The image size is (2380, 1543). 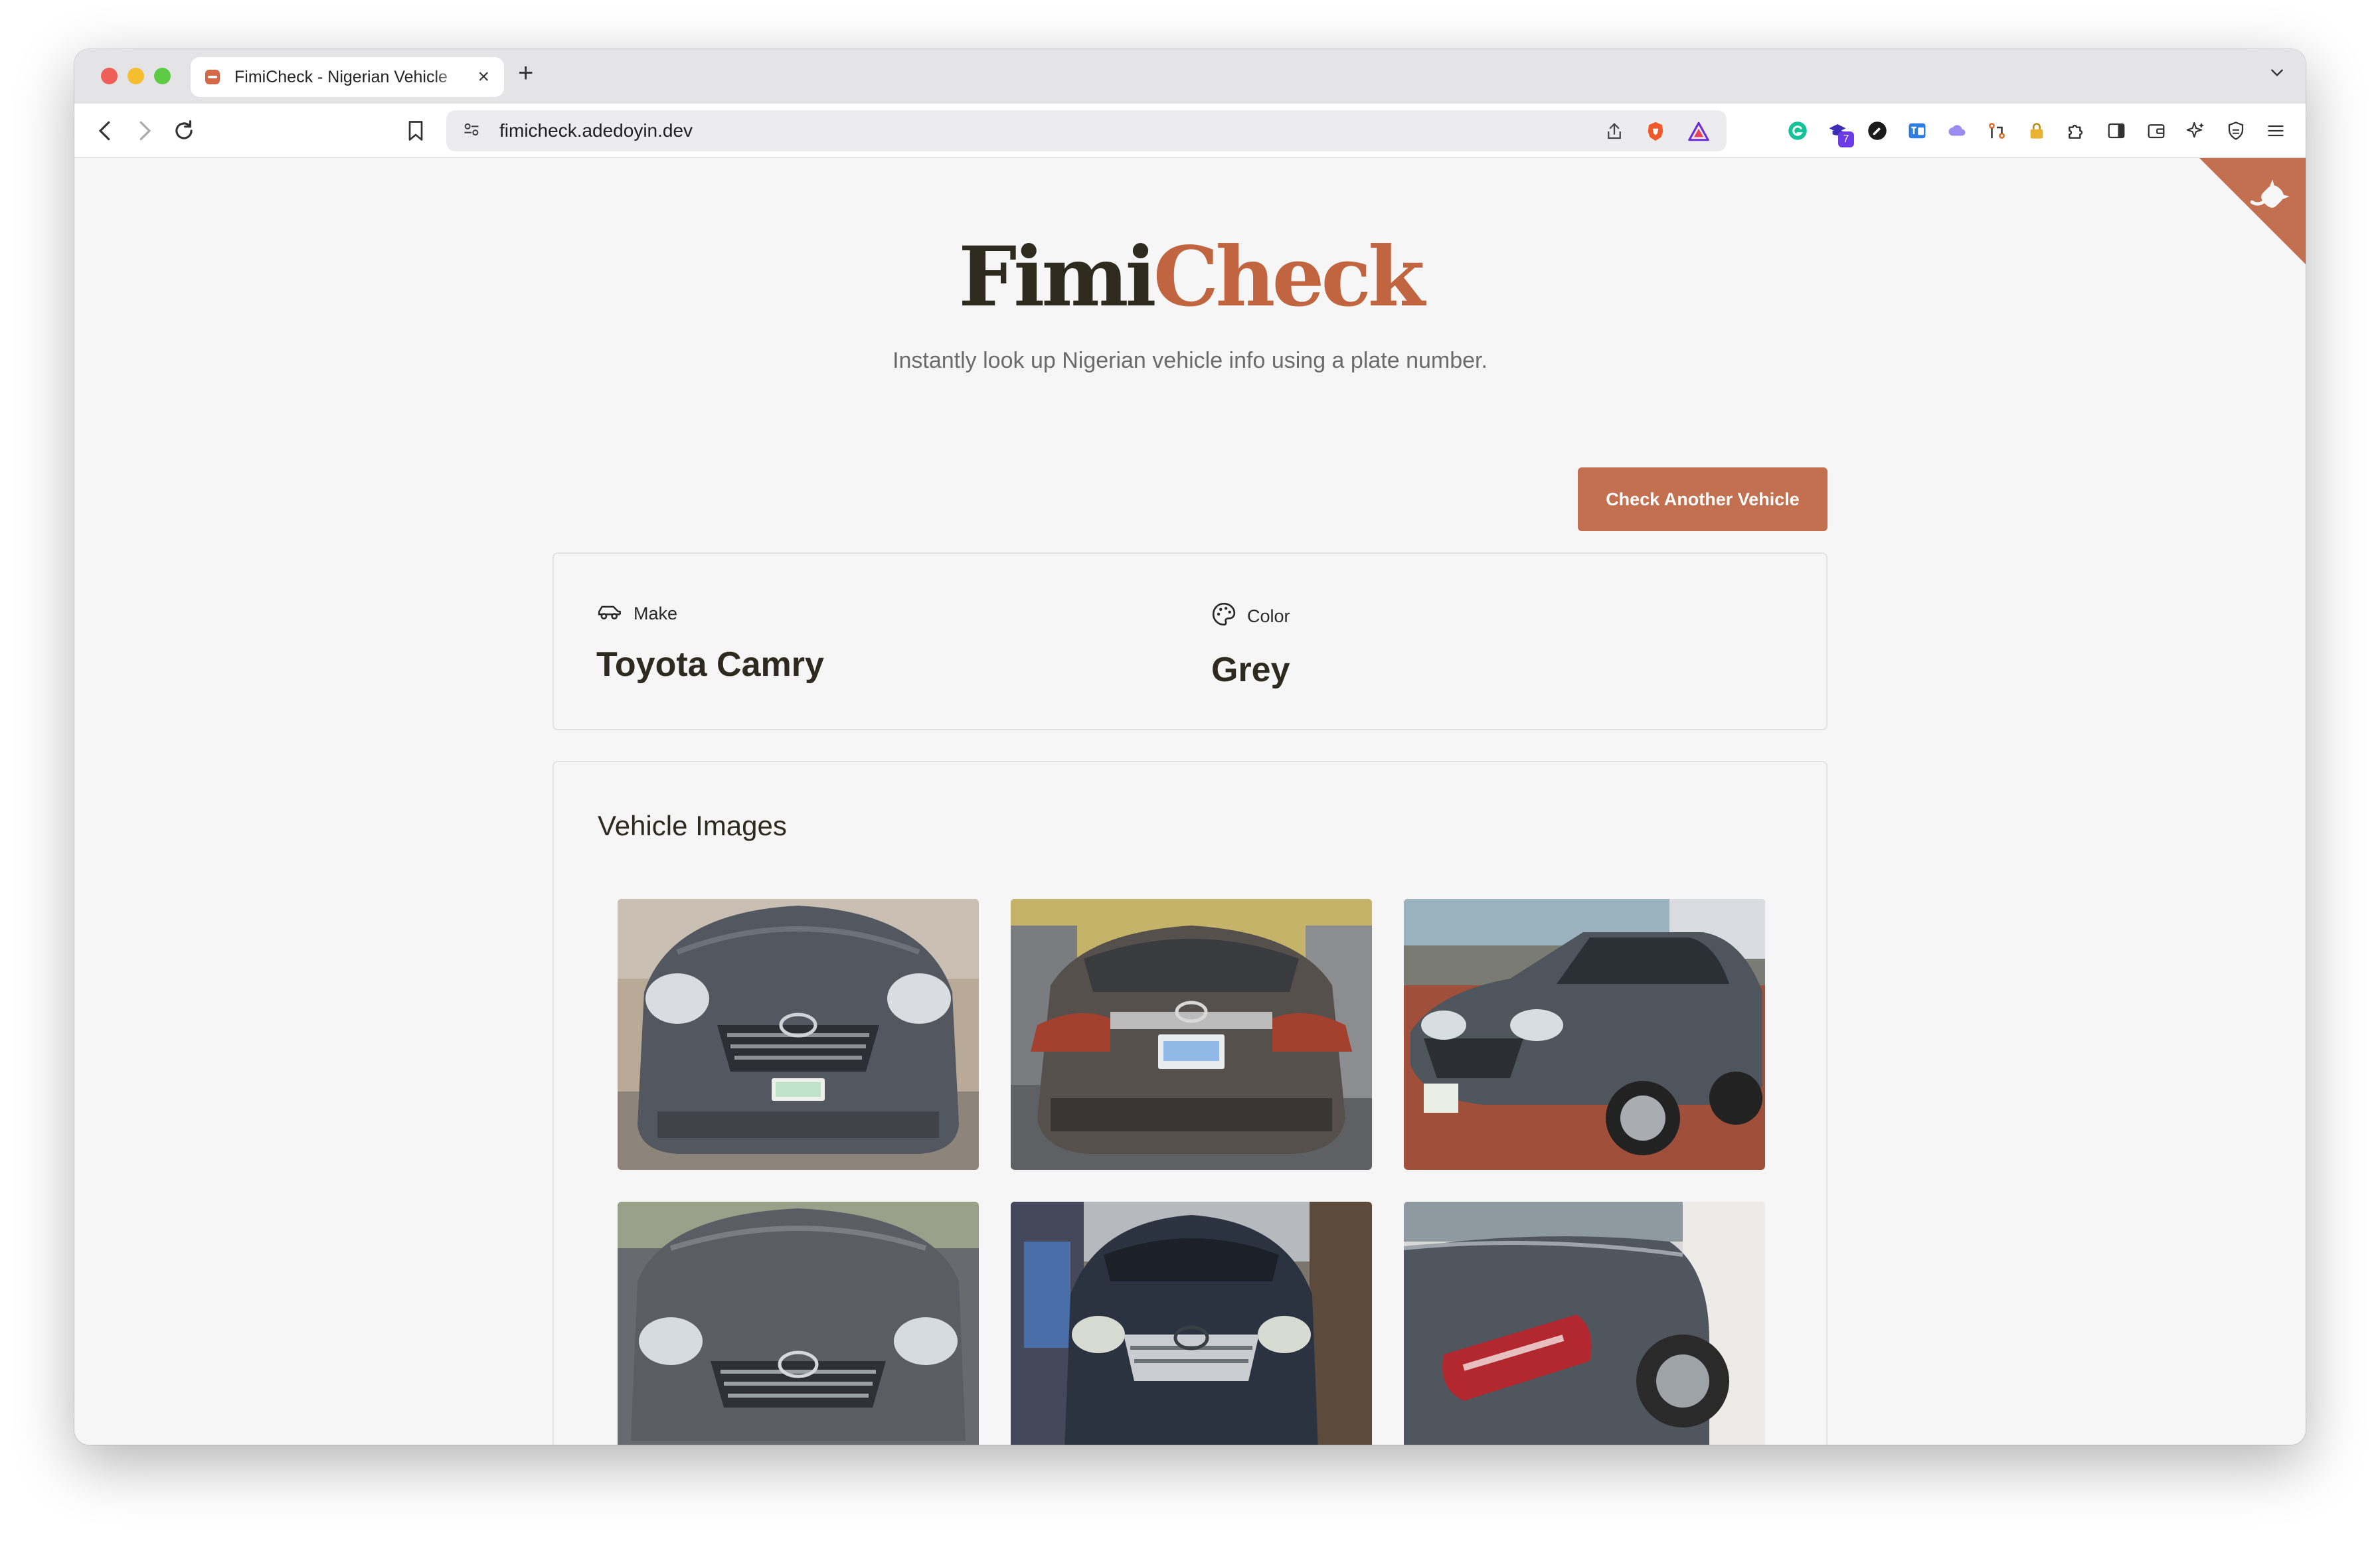 I want to click on new-tab-button: +, so click(x=525, y=73).